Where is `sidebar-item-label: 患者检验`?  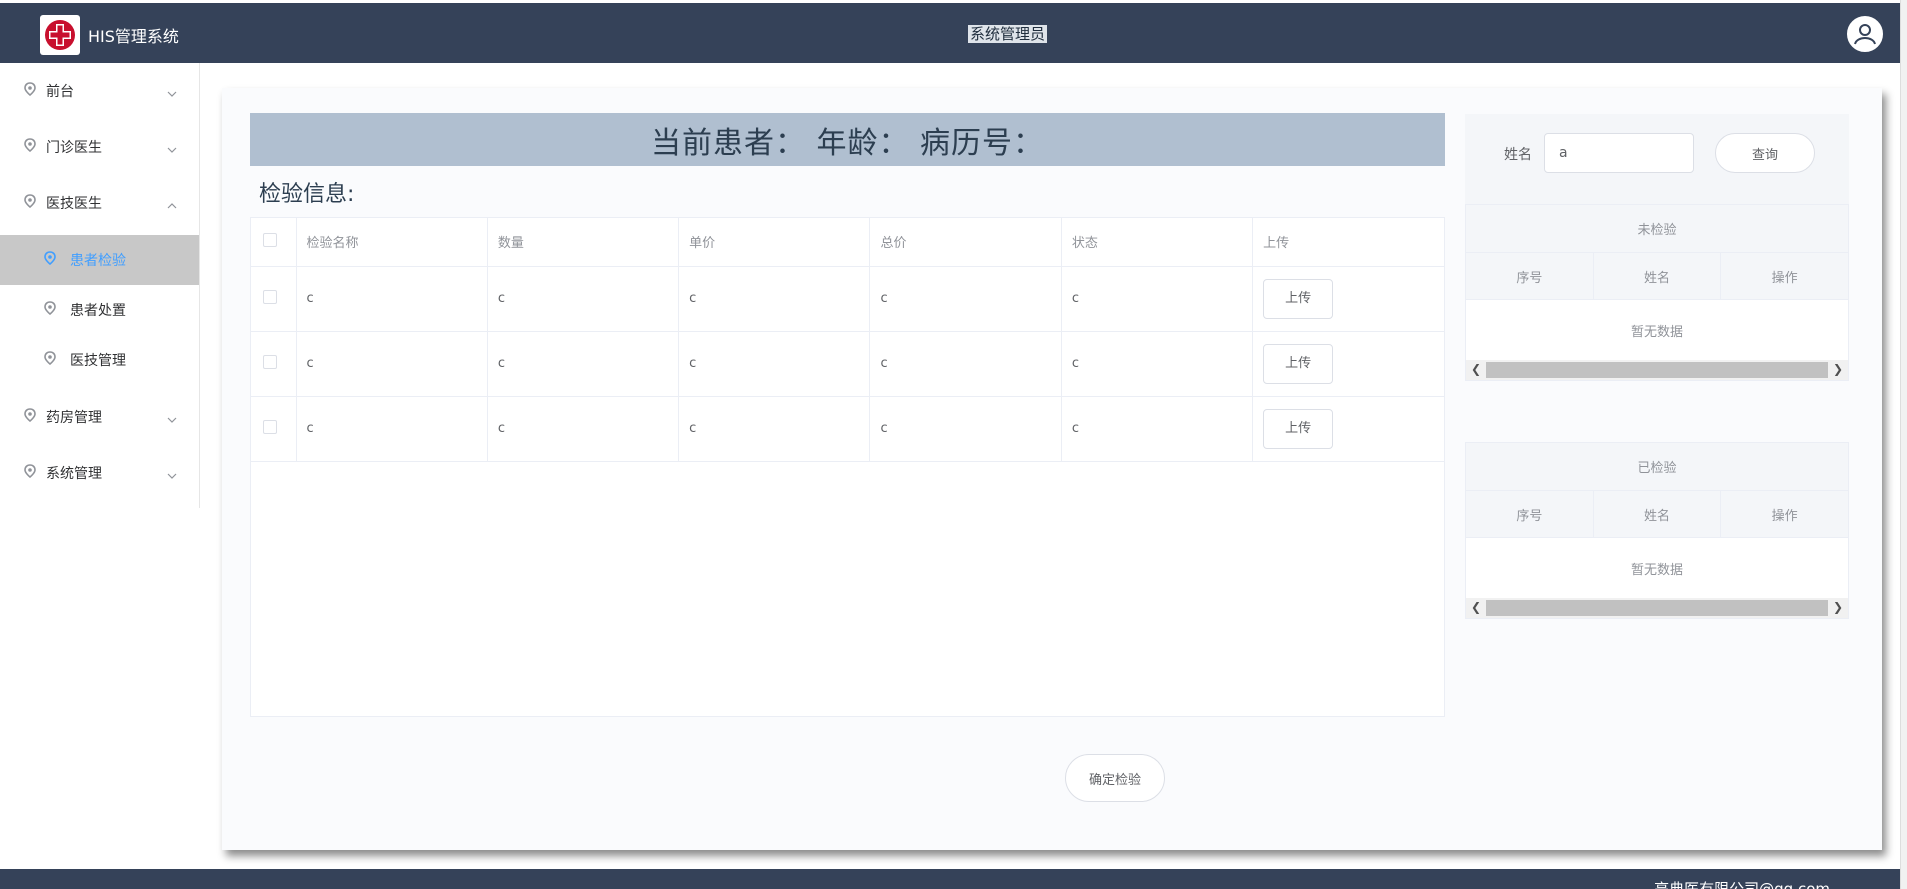 sidebar-item-label: 患者检验 is located at coordinates (98, 261).